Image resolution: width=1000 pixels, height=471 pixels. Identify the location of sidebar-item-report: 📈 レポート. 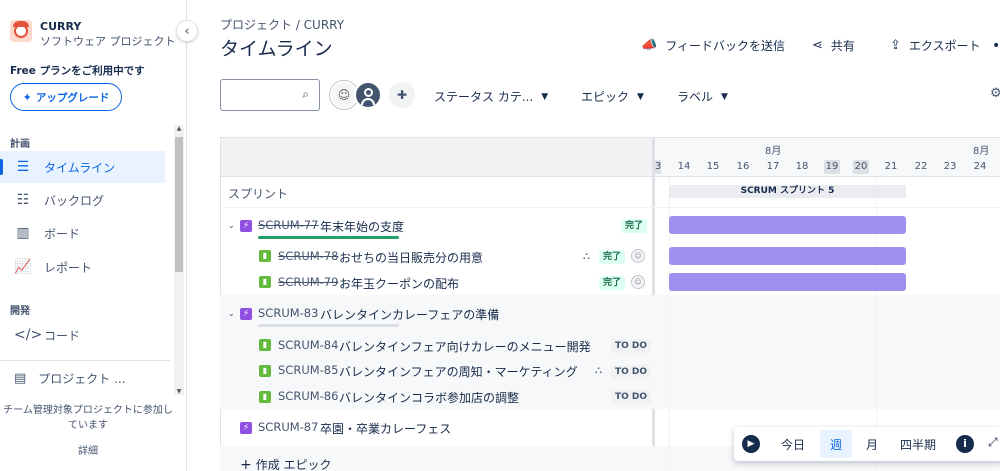
(82, 267).